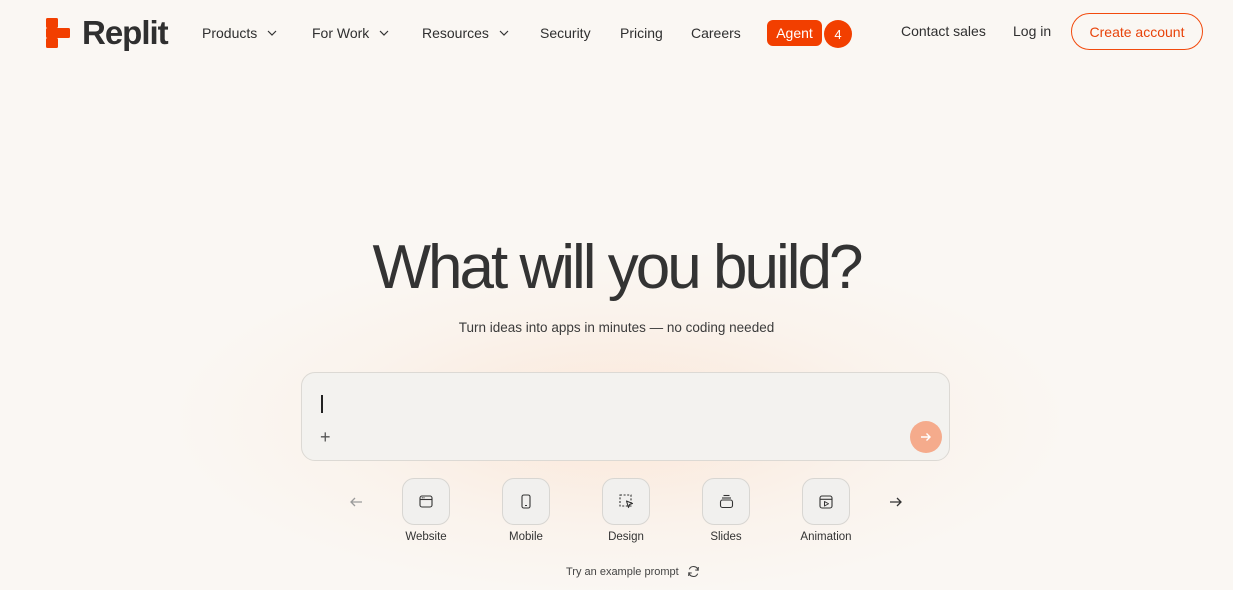 Image resolution: width=1233 pixels, height=590 pixels. What do you see at coordinates (826, 537) in the screenshot?
I see `animation-label: Animation` at bounding box center [826, 537].